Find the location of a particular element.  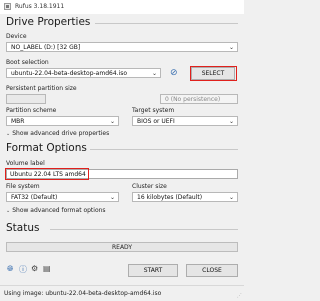

file-system-value: FAT32 (Default) is located at coordinates (34, 197).